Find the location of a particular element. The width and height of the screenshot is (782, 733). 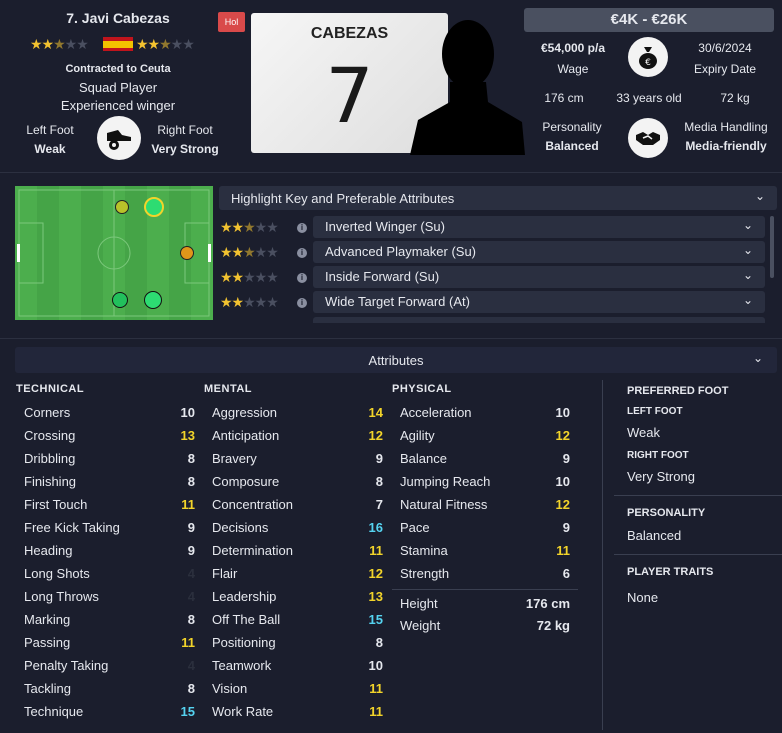

wage-amount: €54,000 p/a is located at coordinates (573, 48).